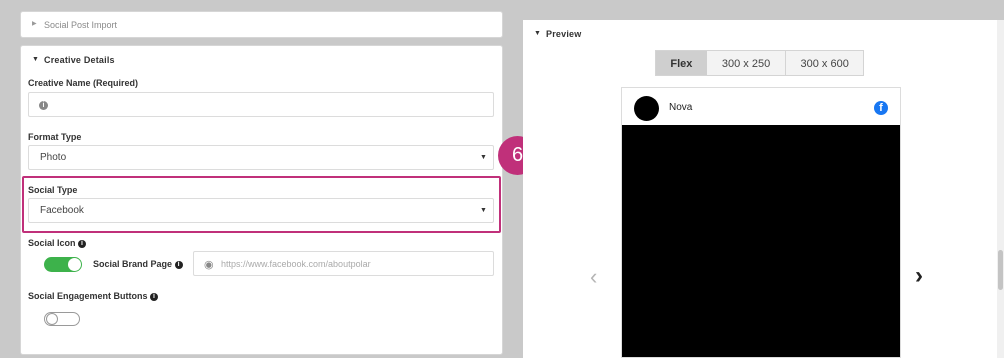 This screenshot has width=1004, height=358. Describe the element at coordinates (681, 107) in the screenshot. I see `account-name: Nova` at that location.